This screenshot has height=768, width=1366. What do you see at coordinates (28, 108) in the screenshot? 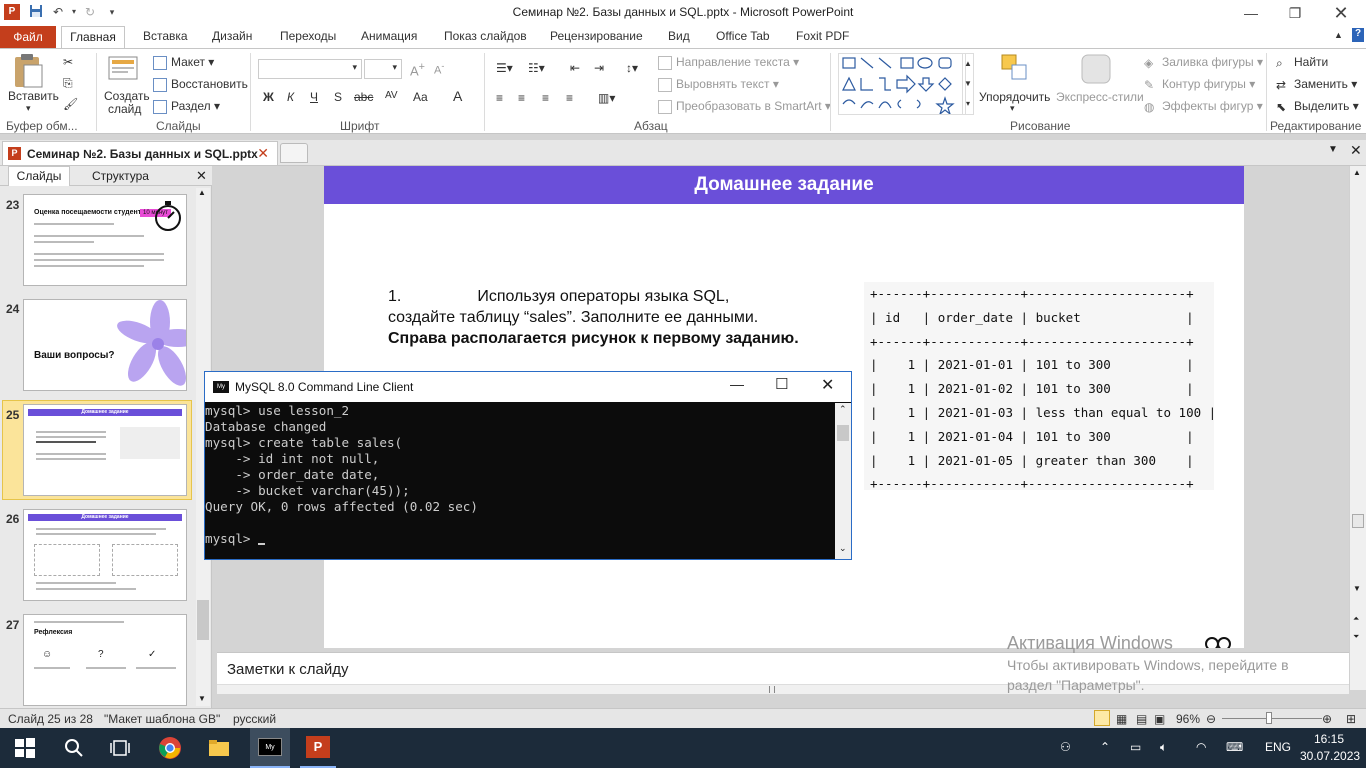
I see `paste-dropdown-icon: ▾` at bounding box center [28, 108].